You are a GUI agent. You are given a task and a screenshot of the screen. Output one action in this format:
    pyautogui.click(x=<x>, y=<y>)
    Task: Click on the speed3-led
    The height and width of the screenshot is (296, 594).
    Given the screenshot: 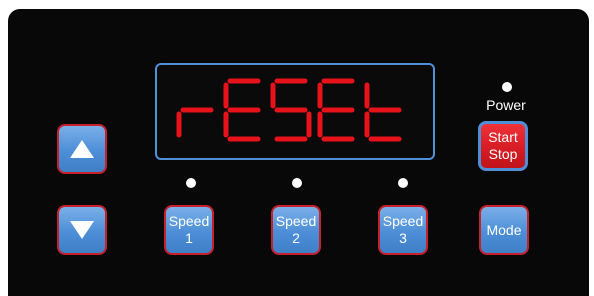 What is the action you would take?
    pyautogui.click(x=403, y=183)
    